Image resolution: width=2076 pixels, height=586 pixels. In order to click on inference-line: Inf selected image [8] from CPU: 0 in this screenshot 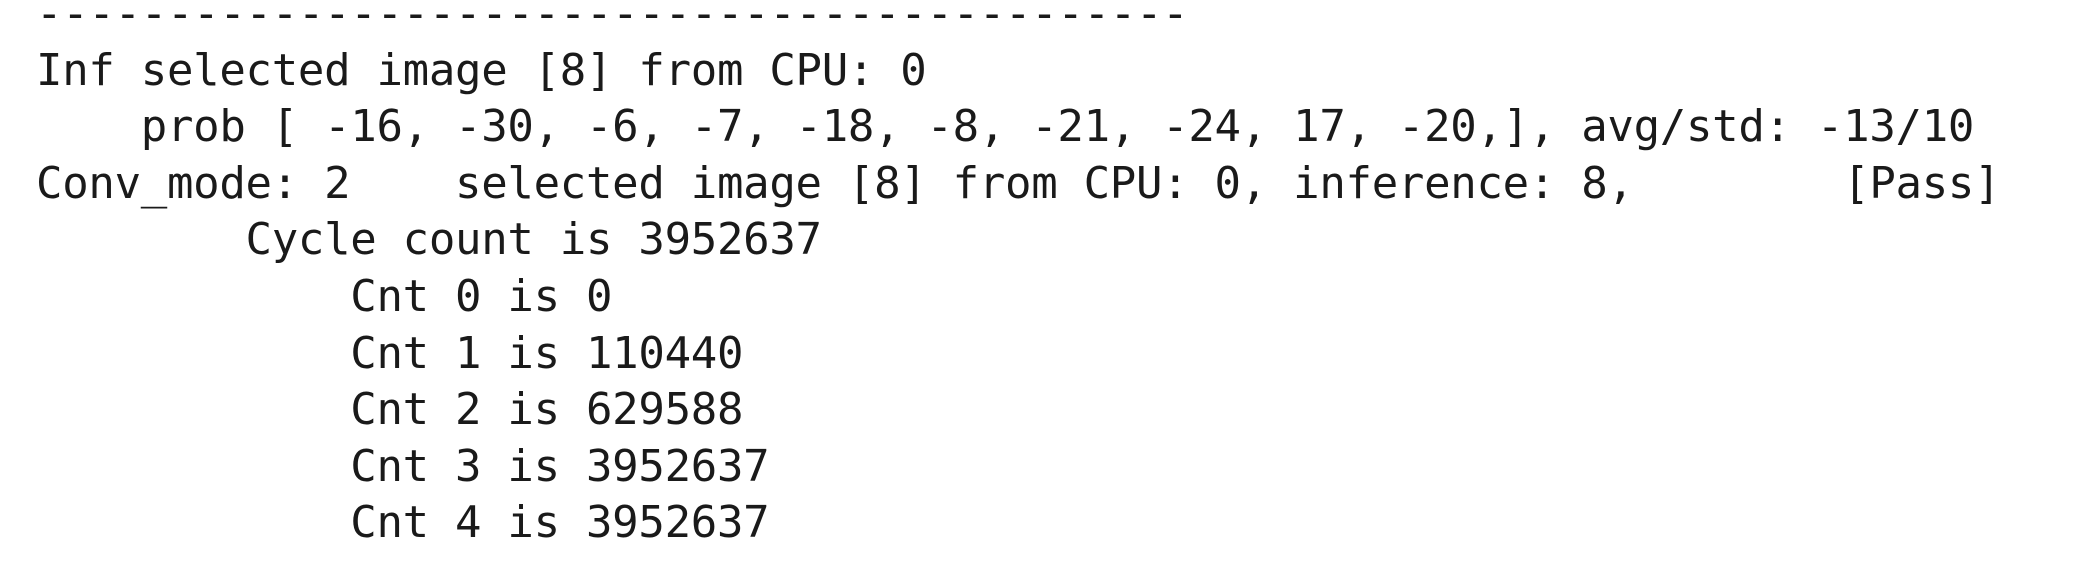, I will do `click(481, 70)`.